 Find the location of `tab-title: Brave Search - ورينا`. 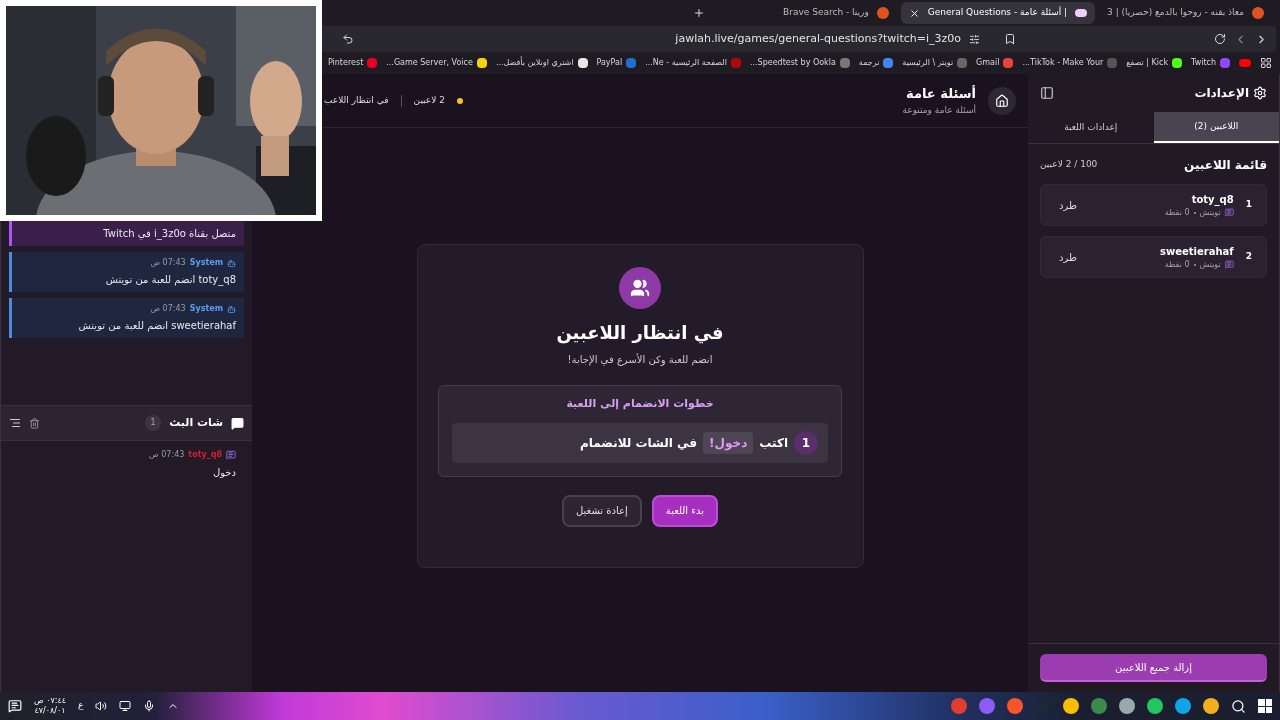

tab-title: Brave Search - ورينا is located at coordinates (826, 13).